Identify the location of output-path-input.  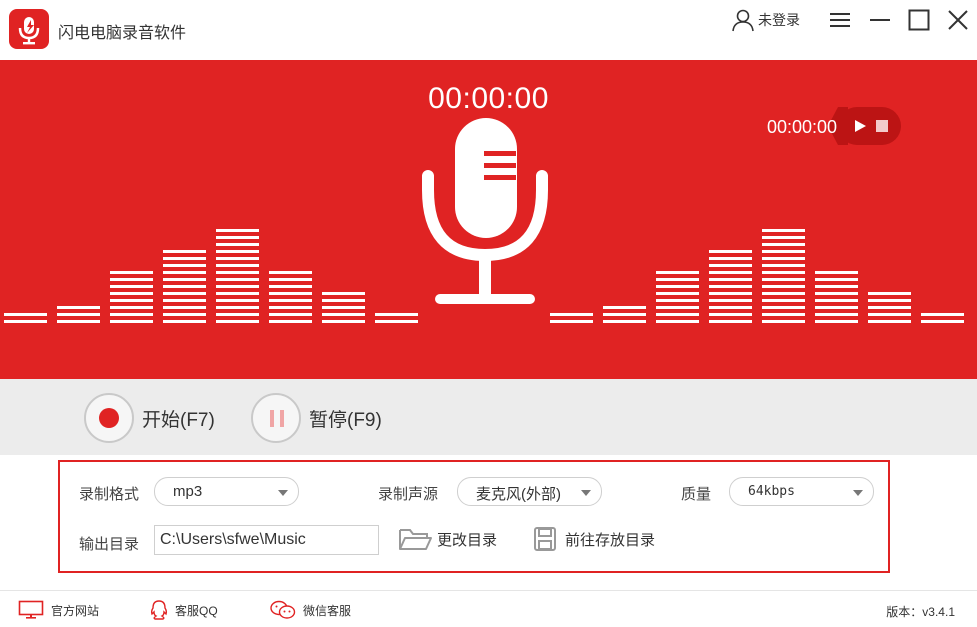
(266, 540).